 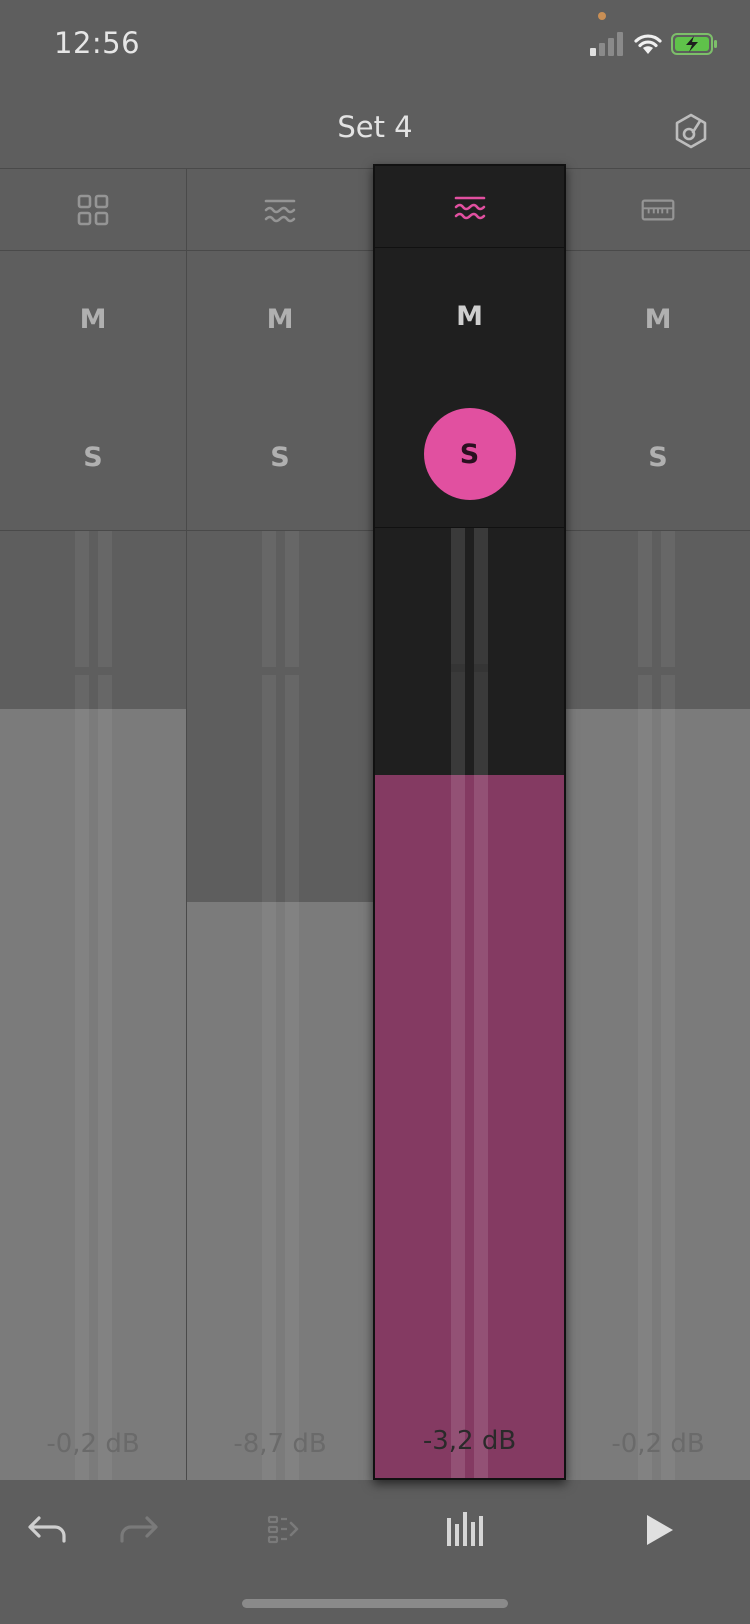 I want to click on clip-view-icon, so click(x=283, y=1529).